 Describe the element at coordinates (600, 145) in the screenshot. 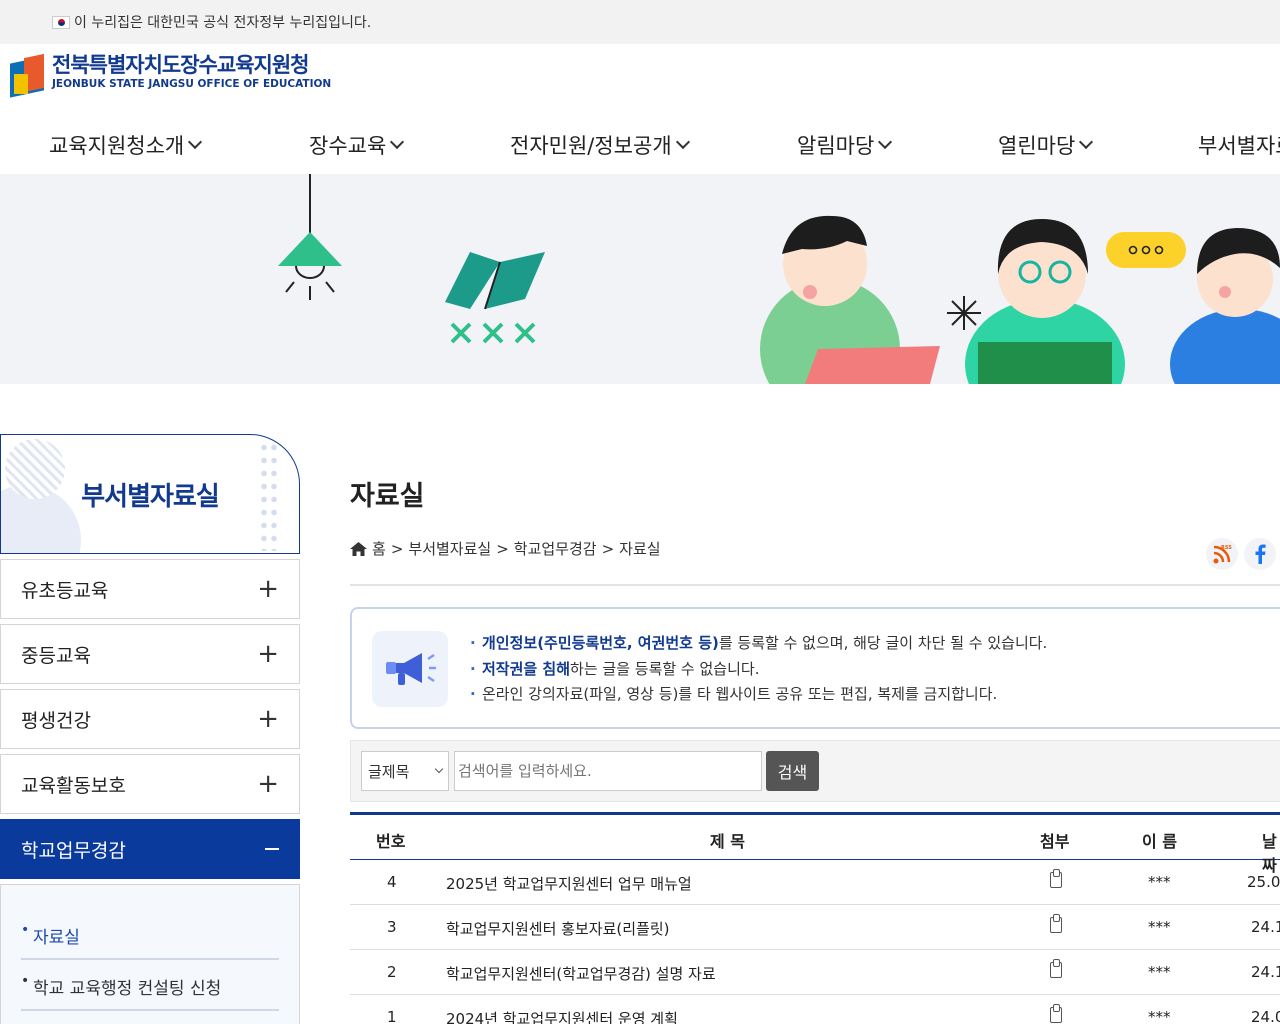

I see `nav-item-civil-service: 전자민원/정보공개` at that location.